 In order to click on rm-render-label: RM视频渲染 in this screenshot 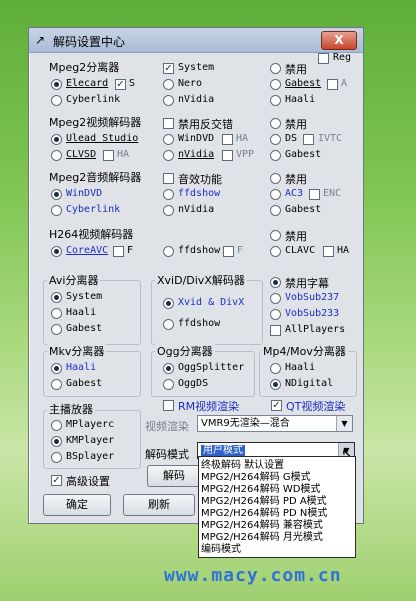, I will do `click(209, 406)`.